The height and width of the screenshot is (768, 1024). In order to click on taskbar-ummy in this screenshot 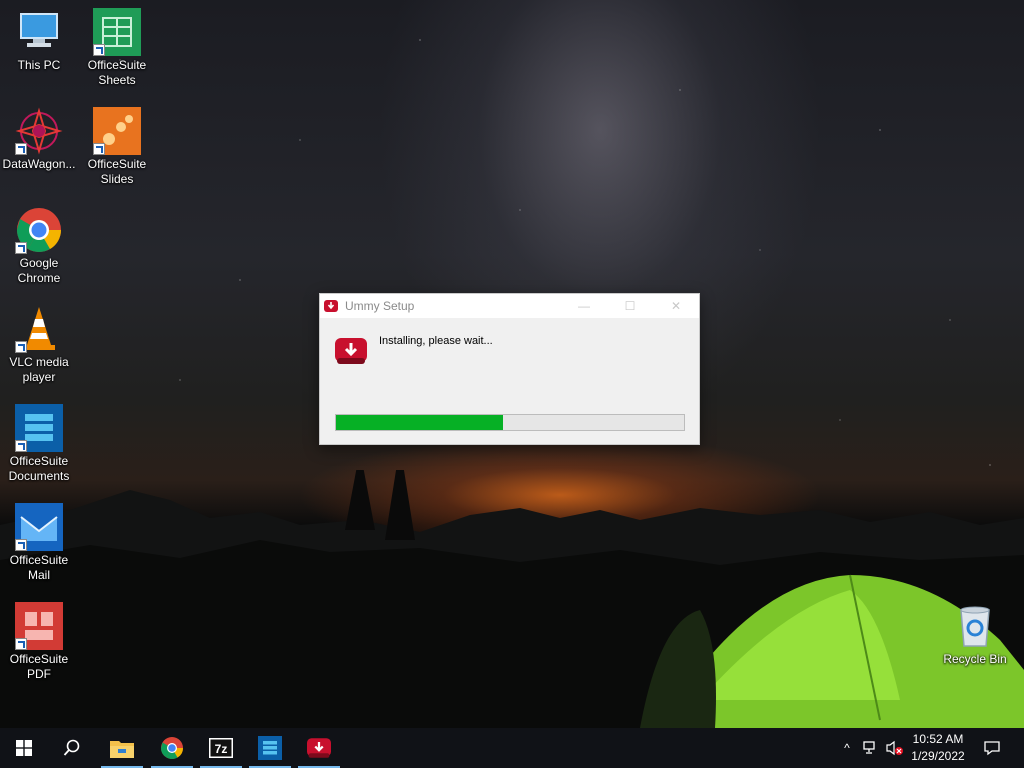, I will do `click(319, 748)`.